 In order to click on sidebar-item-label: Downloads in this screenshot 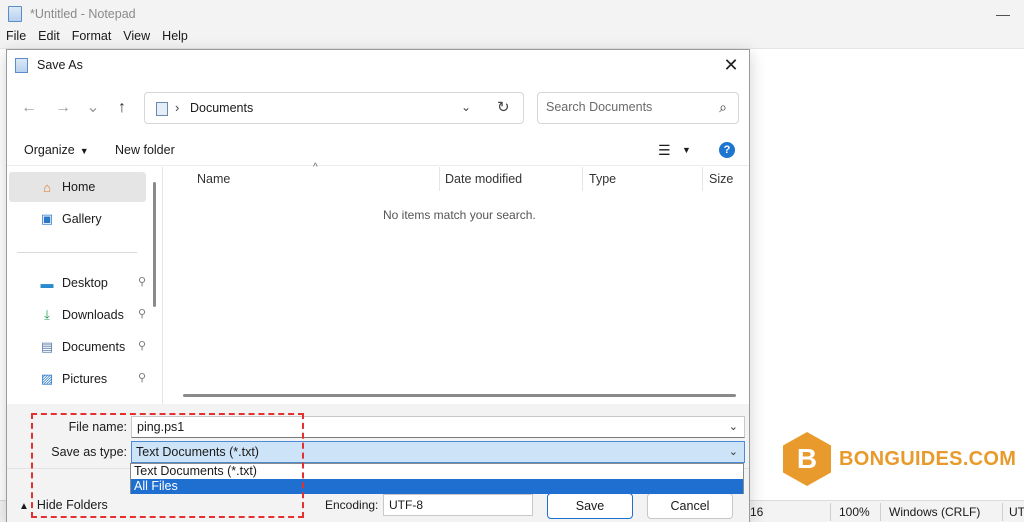, I will do `click(93, 315)`.